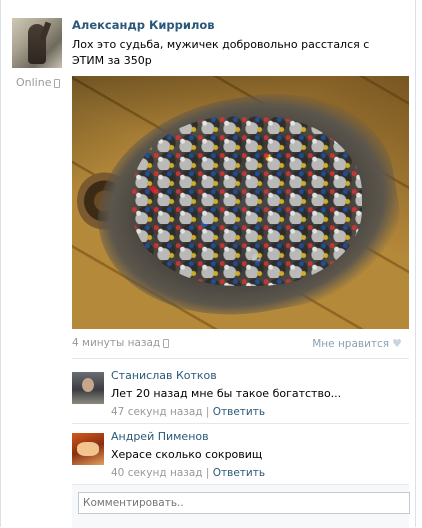 The width and height of the screenshot is (422, 528). I want to click on post-author-name: Александр Киррилов, so click(143, 25).